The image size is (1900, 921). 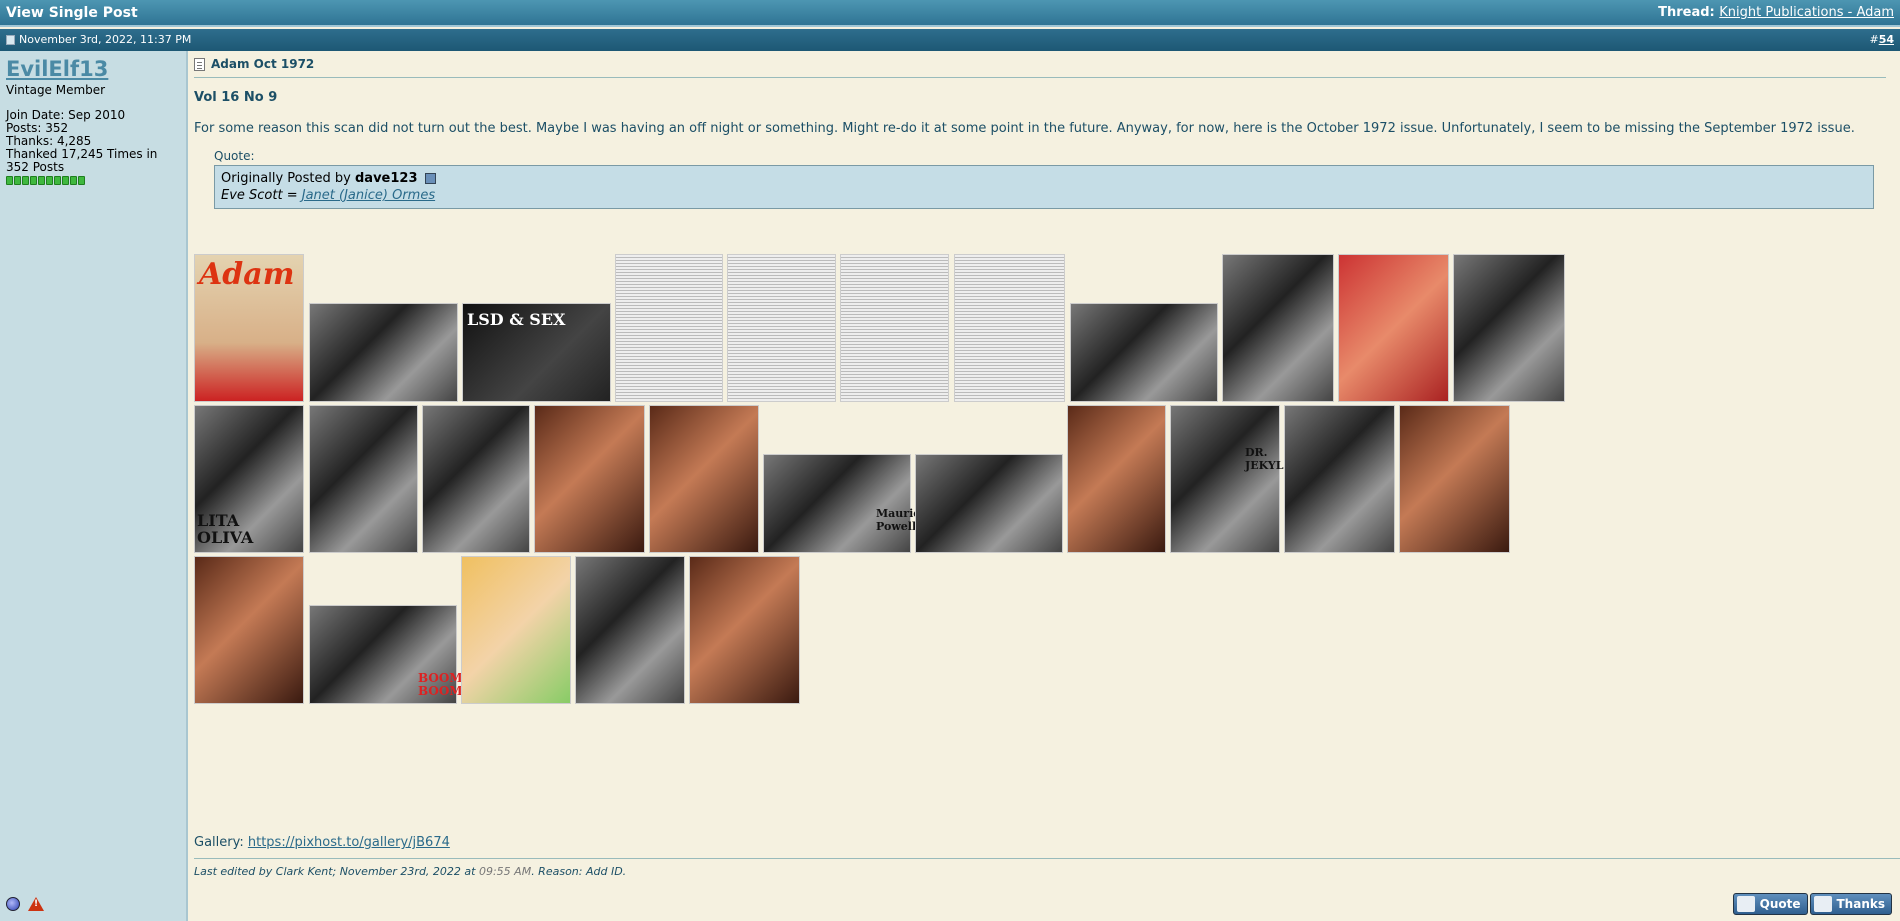 I want to click on thumbnail-cover: Adam, so click(x=249, y=328).